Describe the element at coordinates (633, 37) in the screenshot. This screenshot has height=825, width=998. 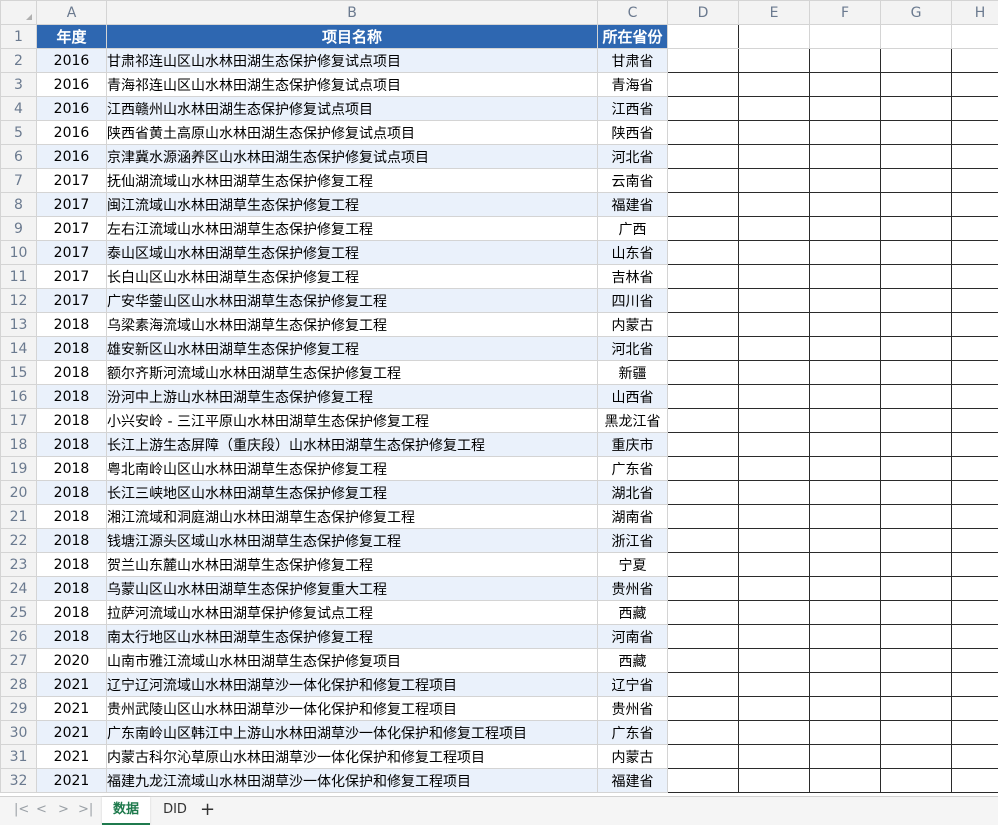
I see `header-cell-province: 所在省份` at that location.